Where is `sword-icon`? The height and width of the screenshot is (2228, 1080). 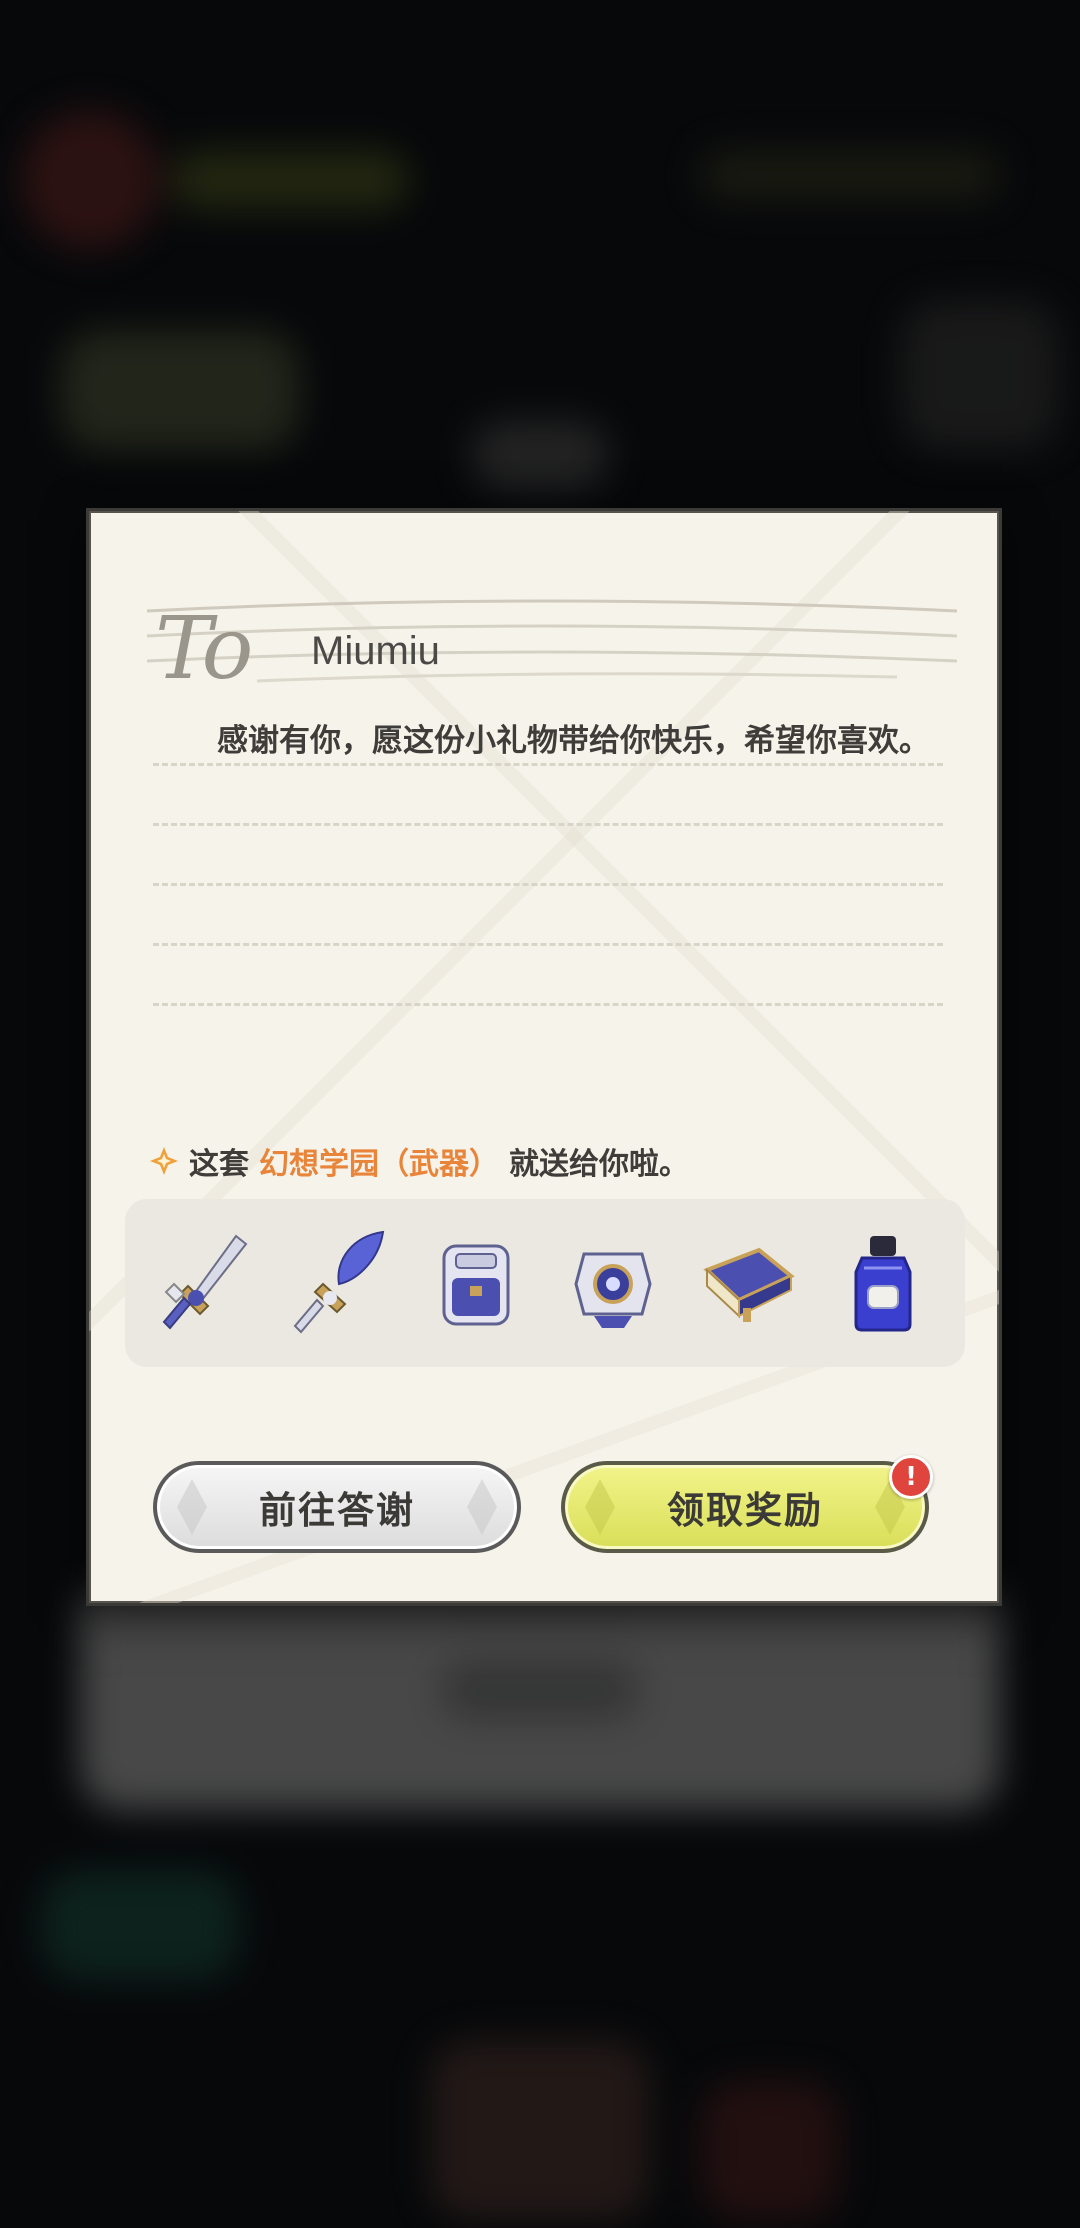 sword-icon is located at coordinates (207, 1283).